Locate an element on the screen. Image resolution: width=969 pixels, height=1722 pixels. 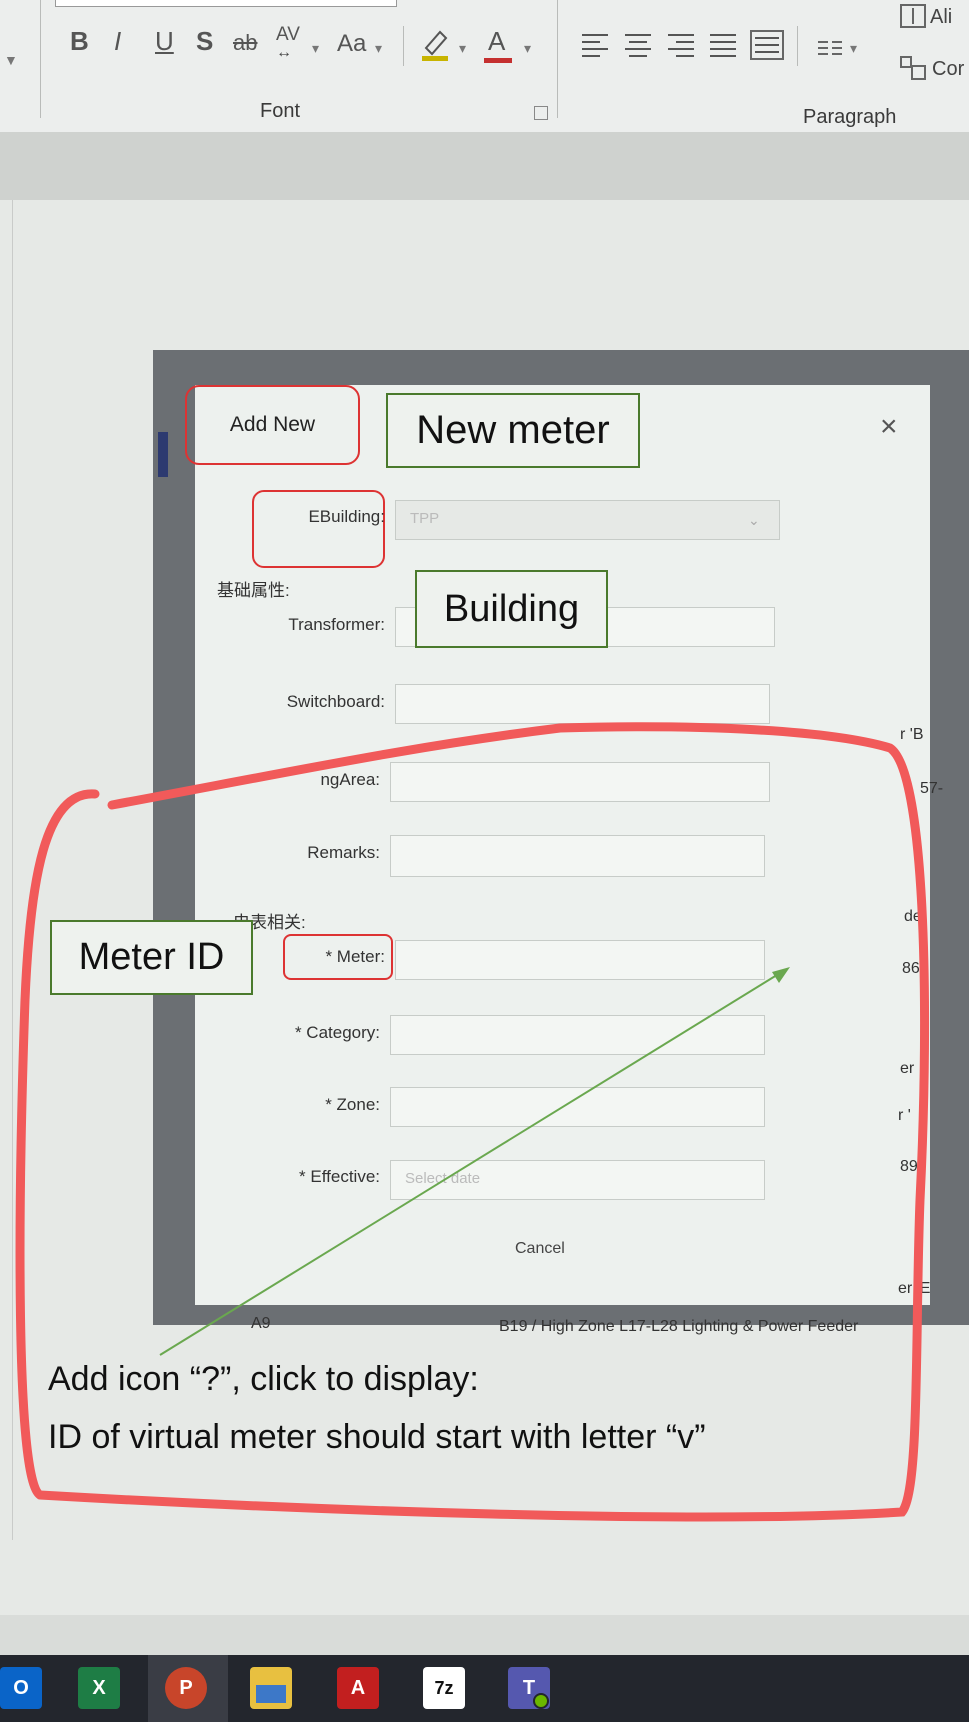
outlook-icon: O is located at coordinates (21, 1688).